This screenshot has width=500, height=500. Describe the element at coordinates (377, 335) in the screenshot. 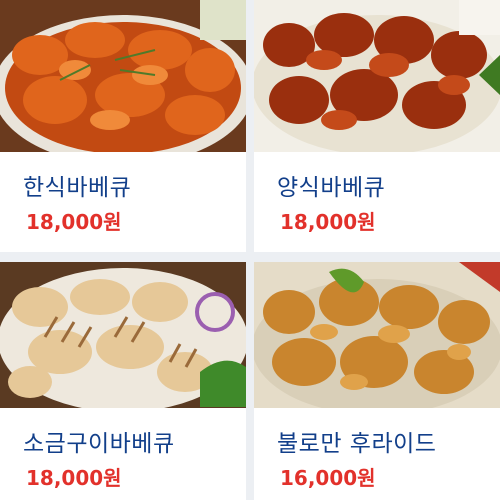

I see `fried-chicken-photo` at that location.